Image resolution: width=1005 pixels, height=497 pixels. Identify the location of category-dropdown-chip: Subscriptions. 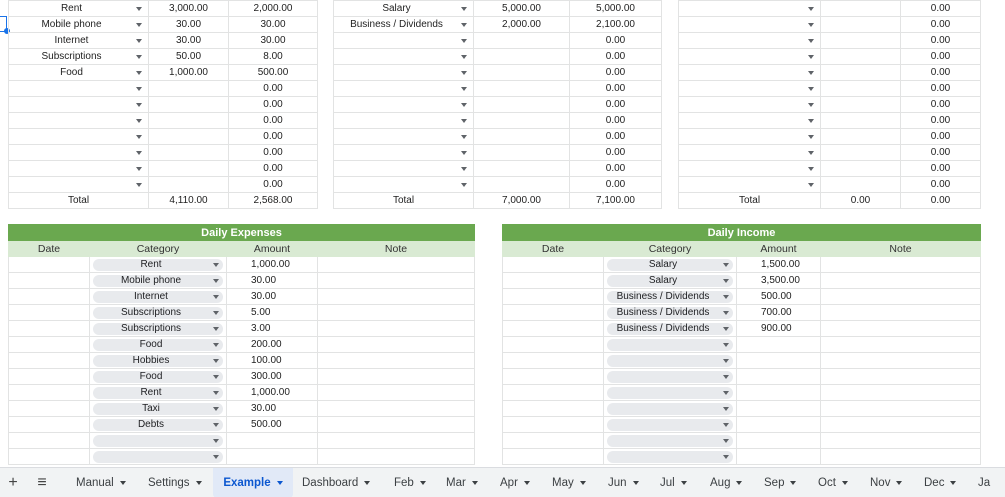
(158, 328).